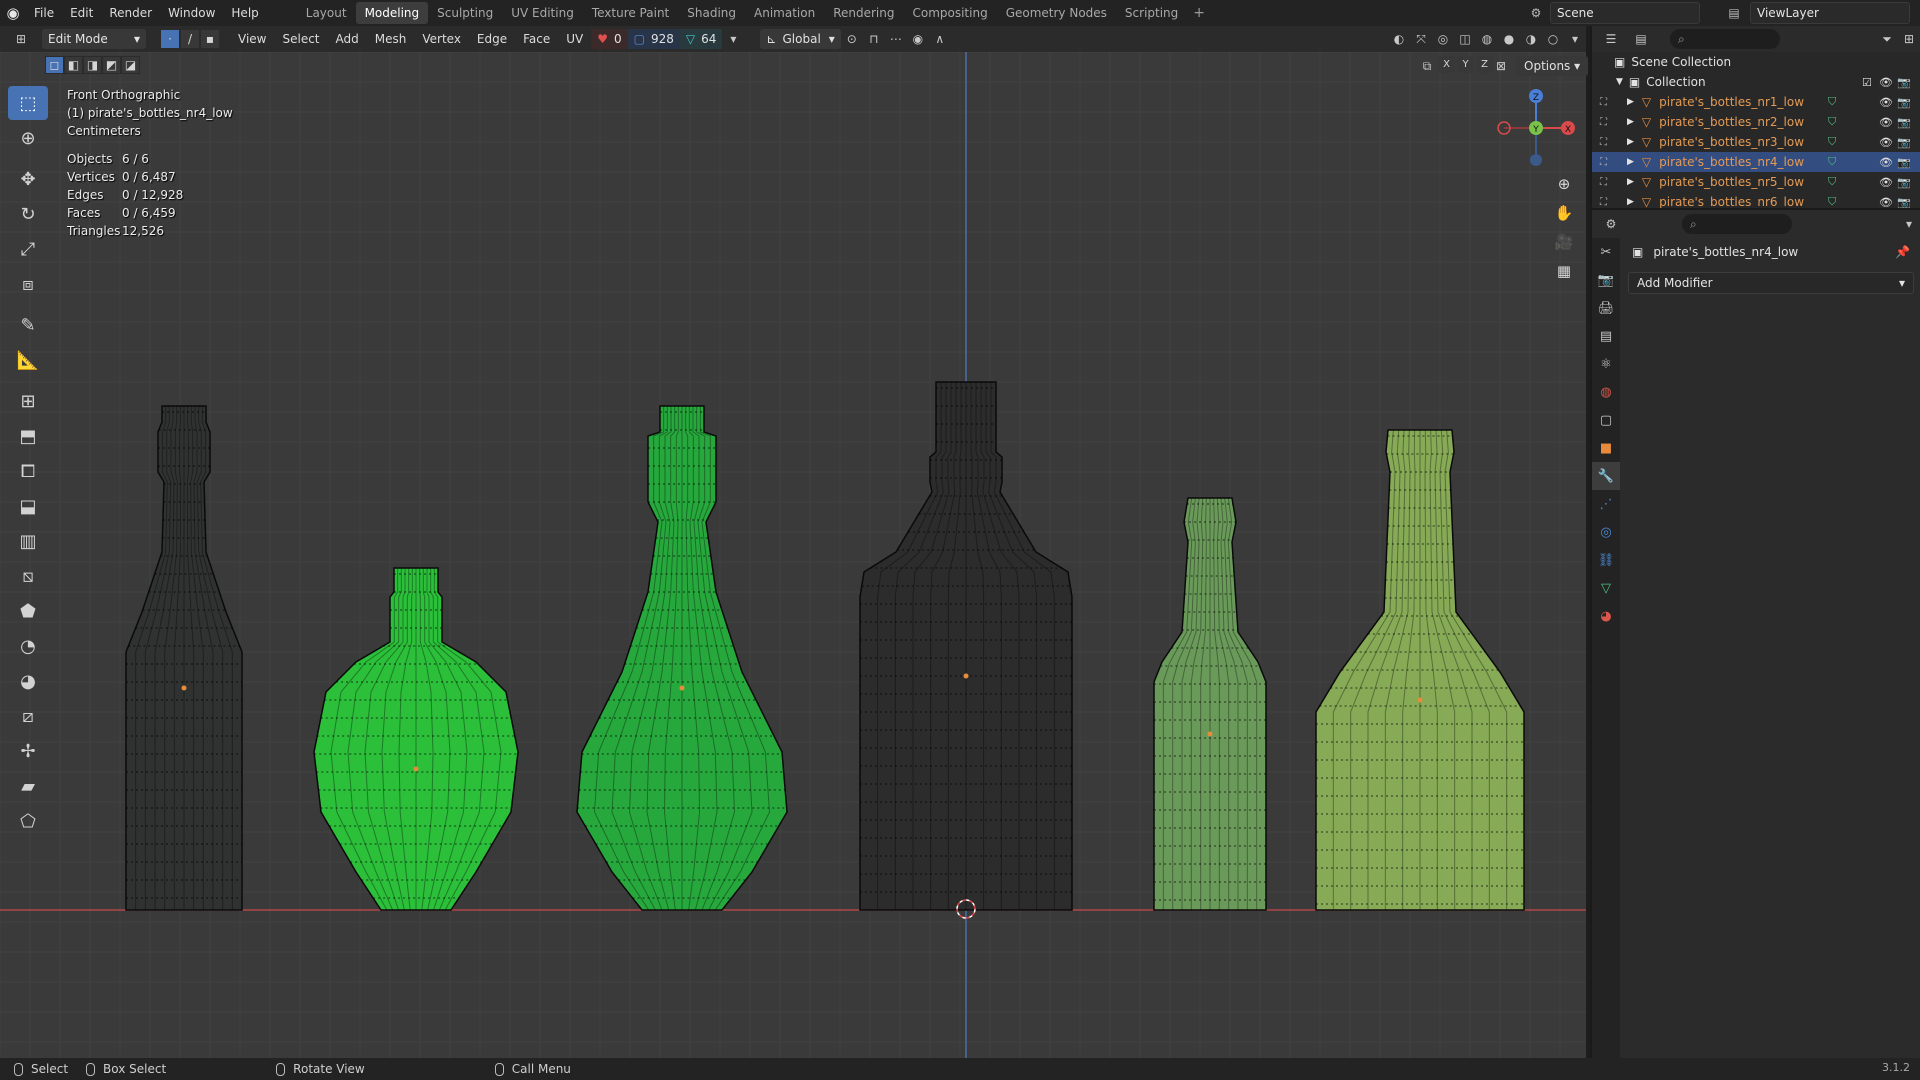  I want to click on data-tab-icon: ▽, so click(1606, 588).